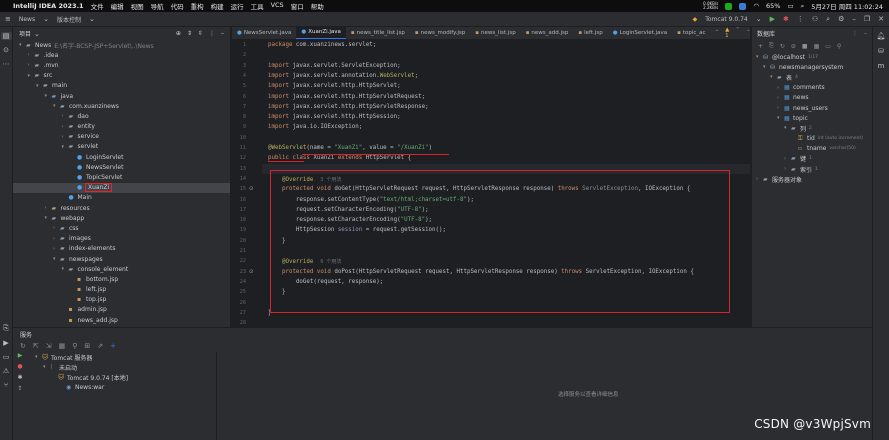 The image size is (889, 440). Describe the element at coordinates (121, 228) in the screenshot. I see `project-tree-item: › ▰ css` at that location.